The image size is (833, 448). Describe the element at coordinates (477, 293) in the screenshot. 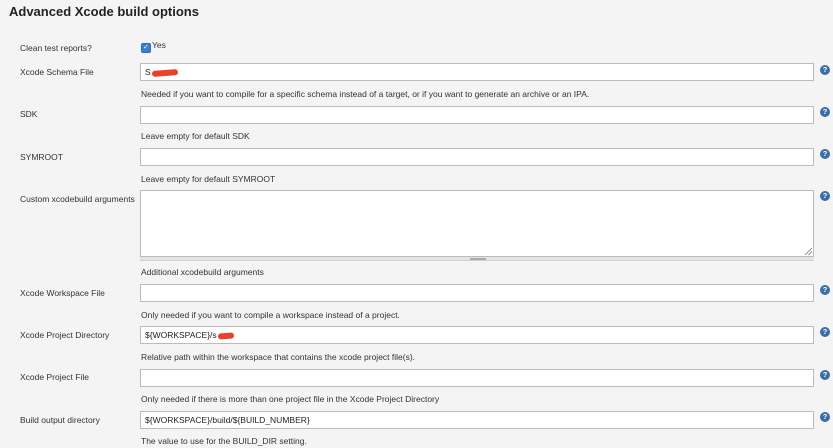

I see `workspace-file-input` at that location.